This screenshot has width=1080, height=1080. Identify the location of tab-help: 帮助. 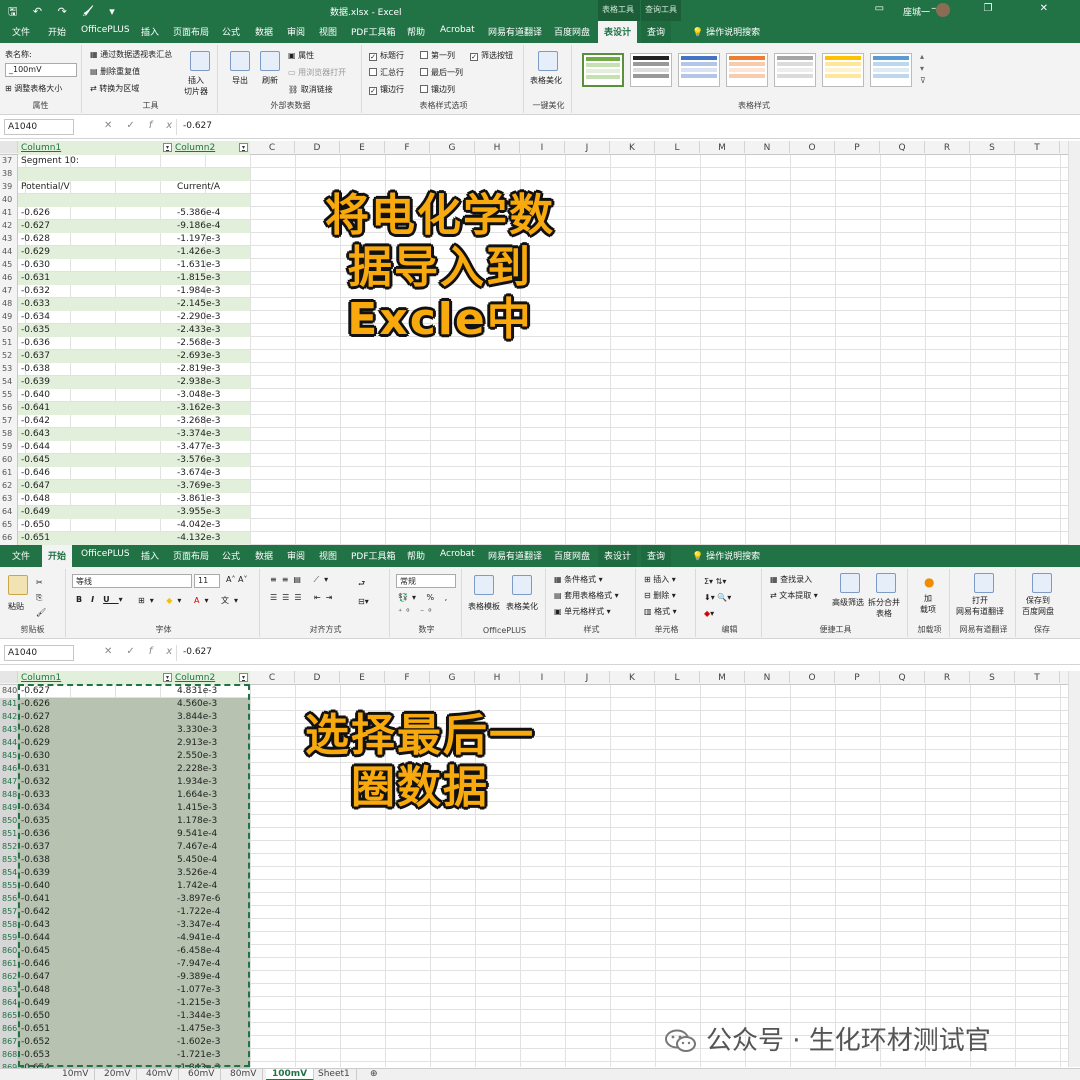
(416, 555).